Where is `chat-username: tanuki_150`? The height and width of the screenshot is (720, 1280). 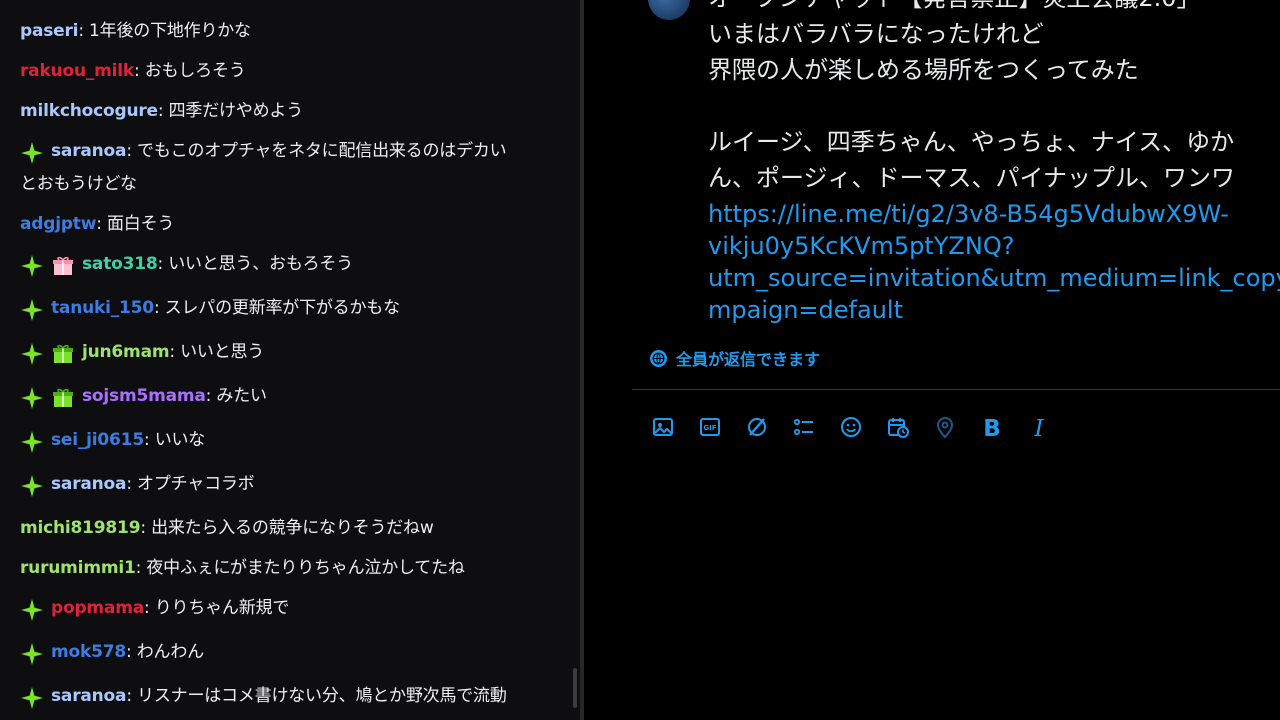
chat-username: tanuki_150 is located at coordinates (102, 308).